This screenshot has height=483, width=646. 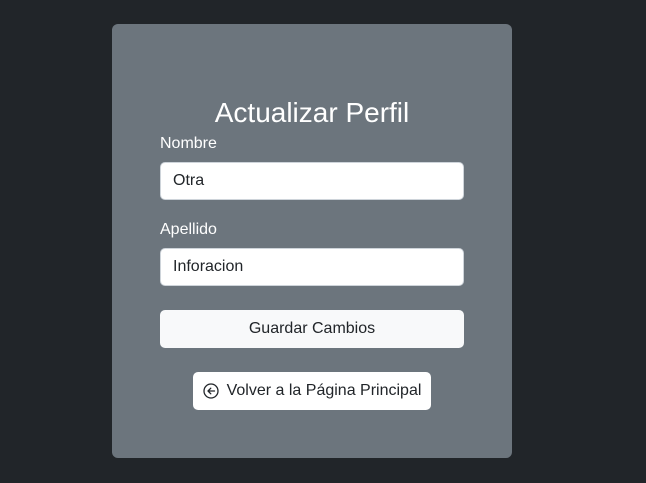 I want to click on back-to-home-button: Volver a la Página Principal, so click(x=312, y=391).